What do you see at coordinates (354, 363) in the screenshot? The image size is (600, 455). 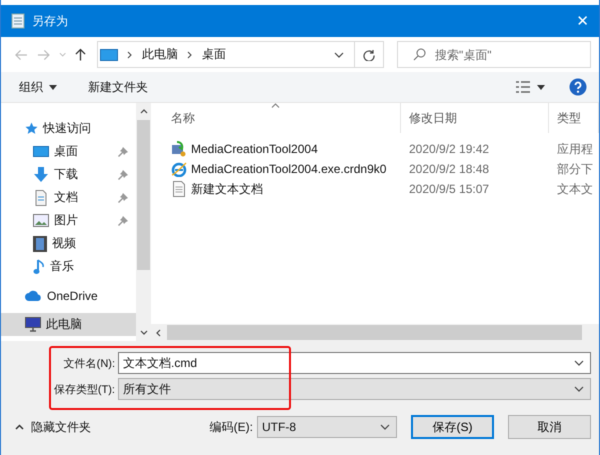 I see `file-name-field: 文本文档.cmd` at bounding box center [354, 363].